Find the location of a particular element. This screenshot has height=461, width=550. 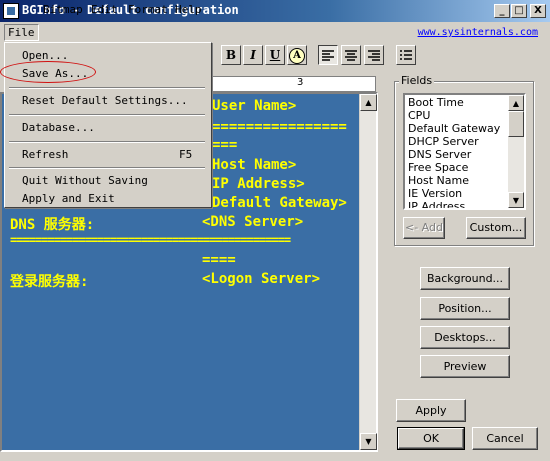

align-center-icon is located at coordinates (351, 55).